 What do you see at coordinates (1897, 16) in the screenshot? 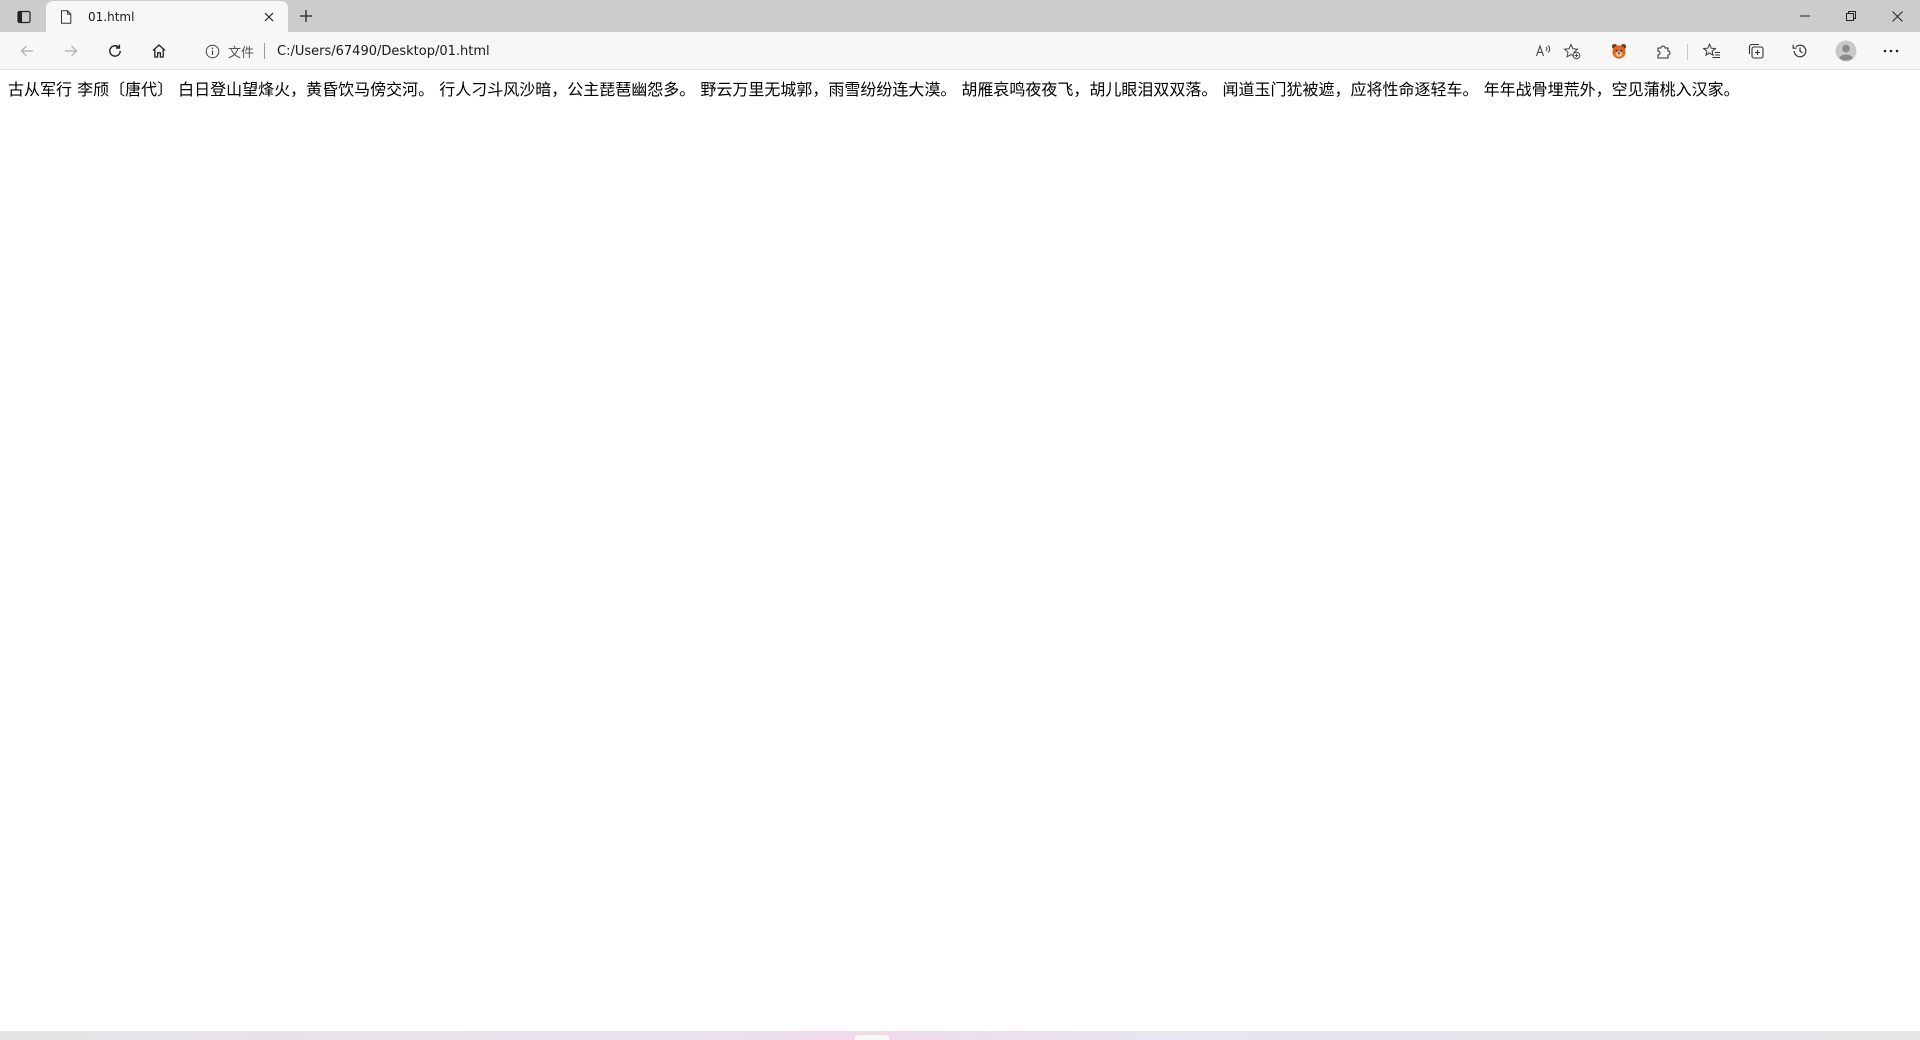
I see `close-window-icon` at bounding box center [1897, 16].